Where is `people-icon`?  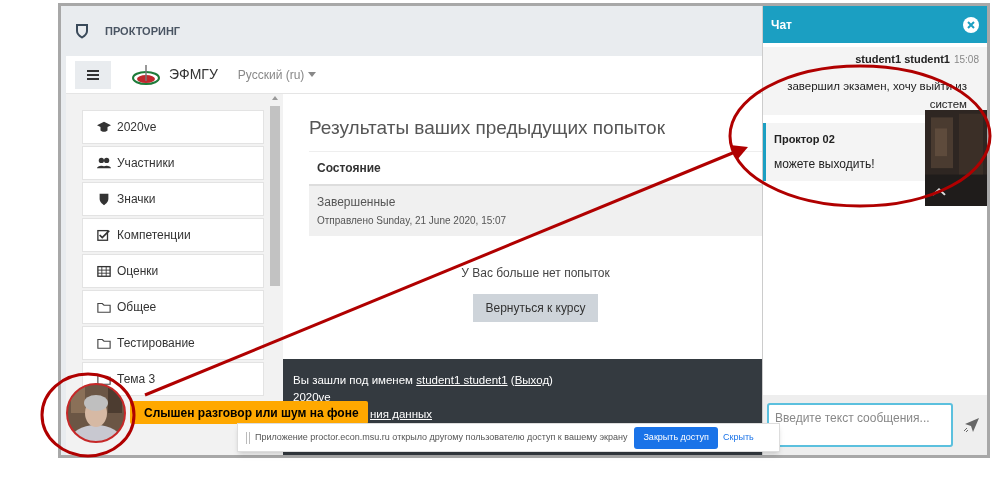
people-icon is located at coordinates (104, 163).